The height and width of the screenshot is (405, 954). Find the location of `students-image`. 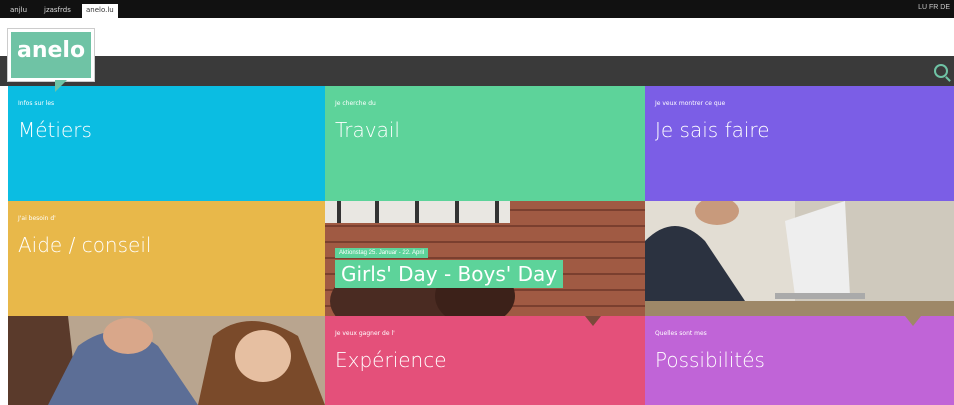

students-image is located at coordinates (166, 360).